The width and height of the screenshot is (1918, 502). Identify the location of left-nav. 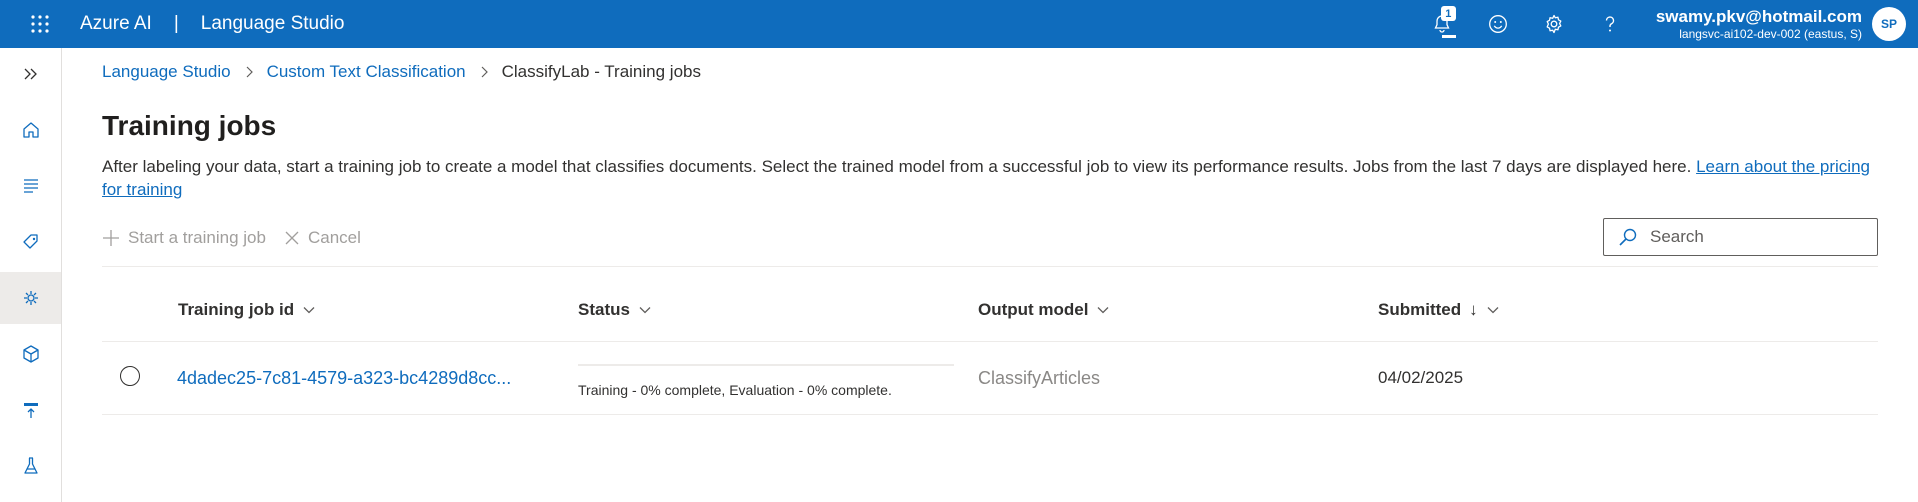
(31, 275).